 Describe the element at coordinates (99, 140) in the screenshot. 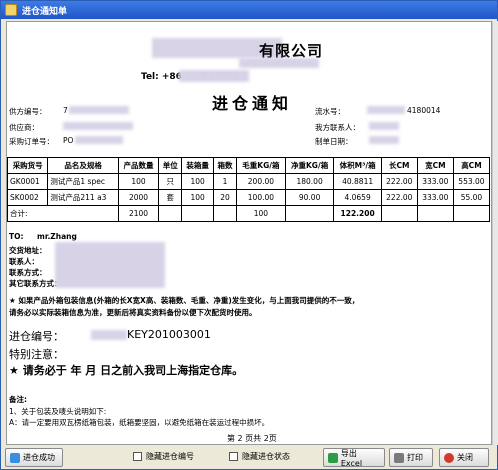

I see `redacted-po` at that location.